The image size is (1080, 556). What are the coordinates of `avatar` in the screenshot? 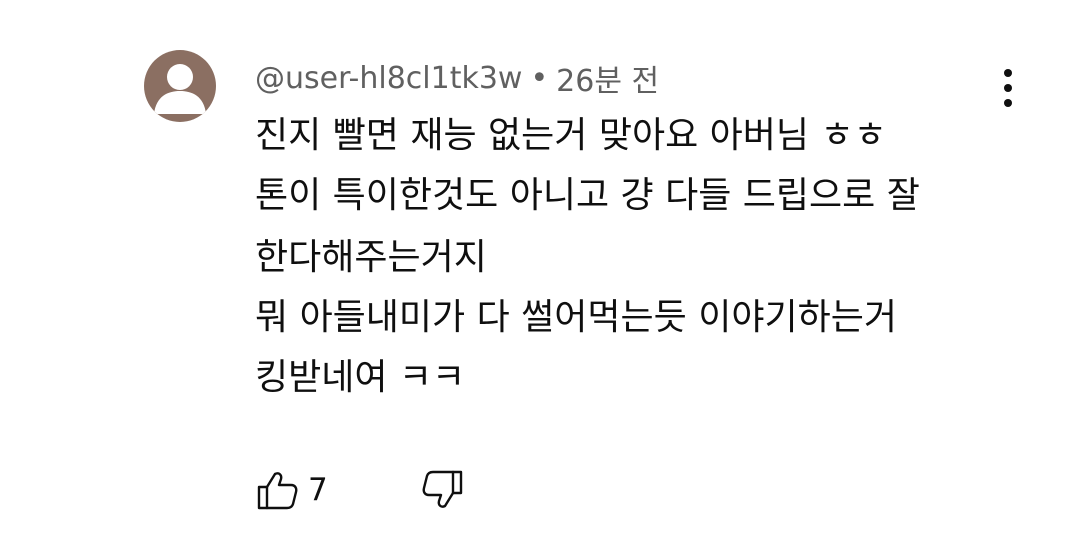 It's located at (180, 86).